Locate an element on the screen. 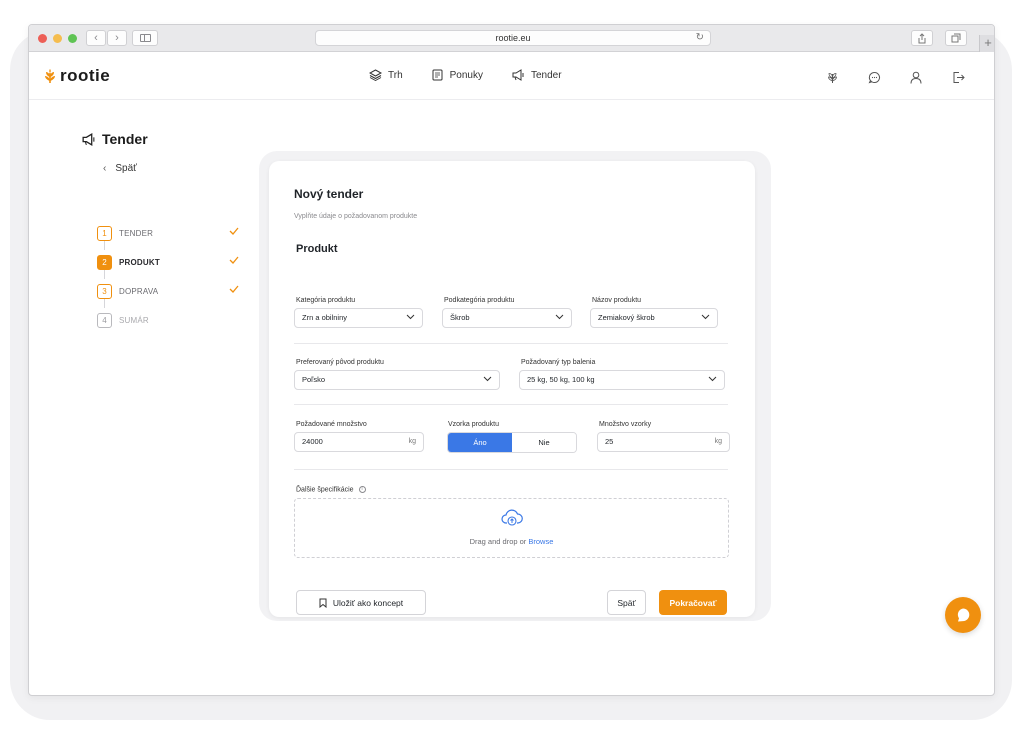 The width and height of the screenshot is (1024, 734). chat-bubble-icon is located at coordinates (963, 615).